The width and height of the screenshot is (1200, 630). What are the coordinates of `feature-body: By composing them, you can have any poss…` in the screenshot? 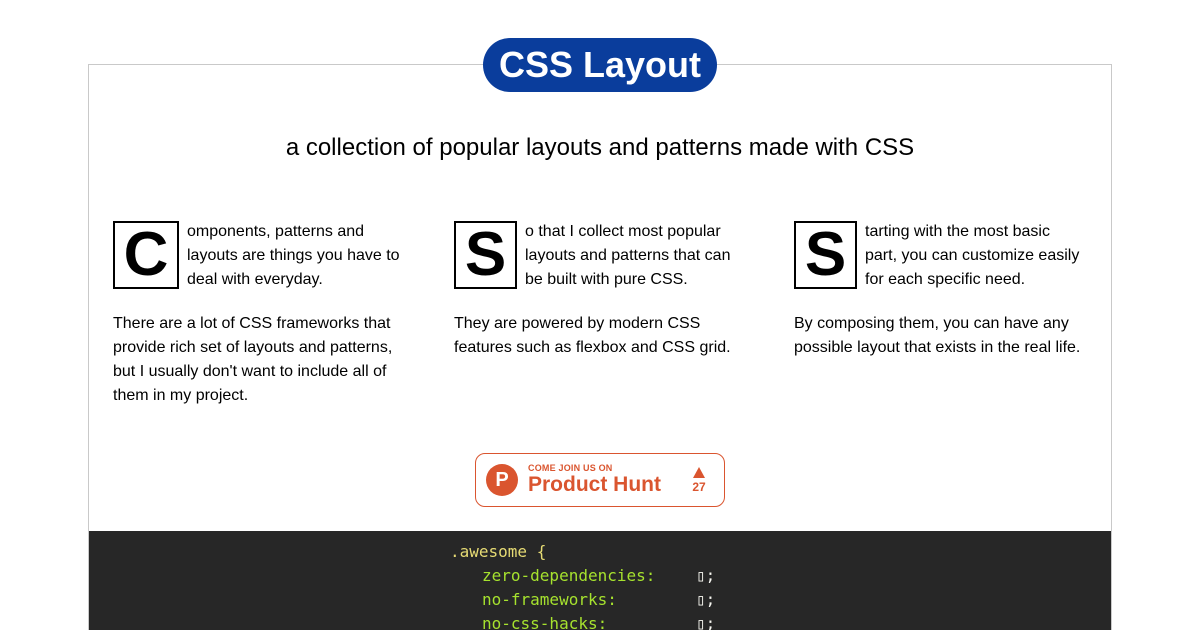 It's located at (937, 335).